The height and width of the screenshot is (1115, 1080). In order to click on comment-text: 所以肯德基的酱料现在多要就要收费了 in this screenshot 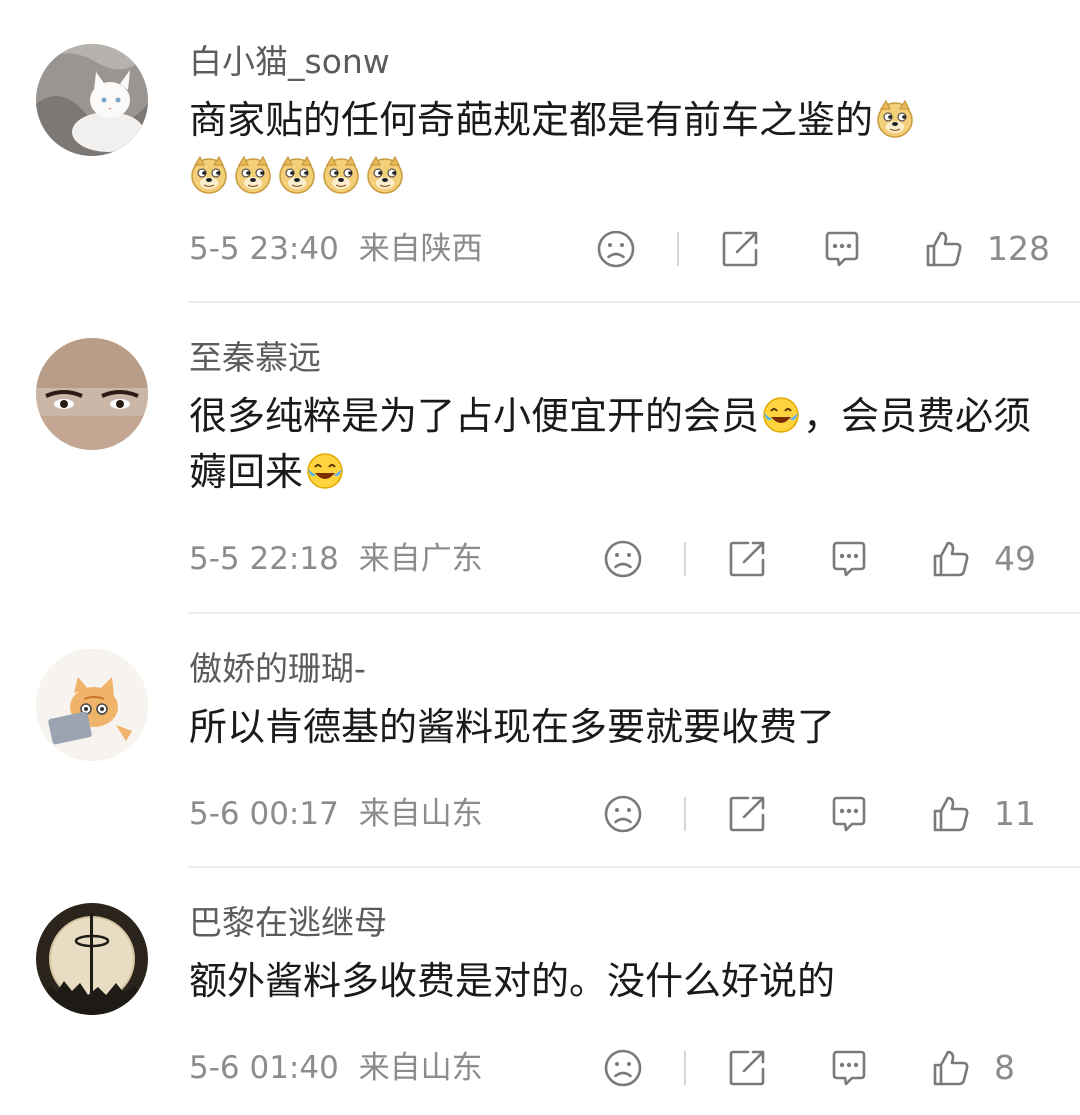, I will do `click(512, 727)`.